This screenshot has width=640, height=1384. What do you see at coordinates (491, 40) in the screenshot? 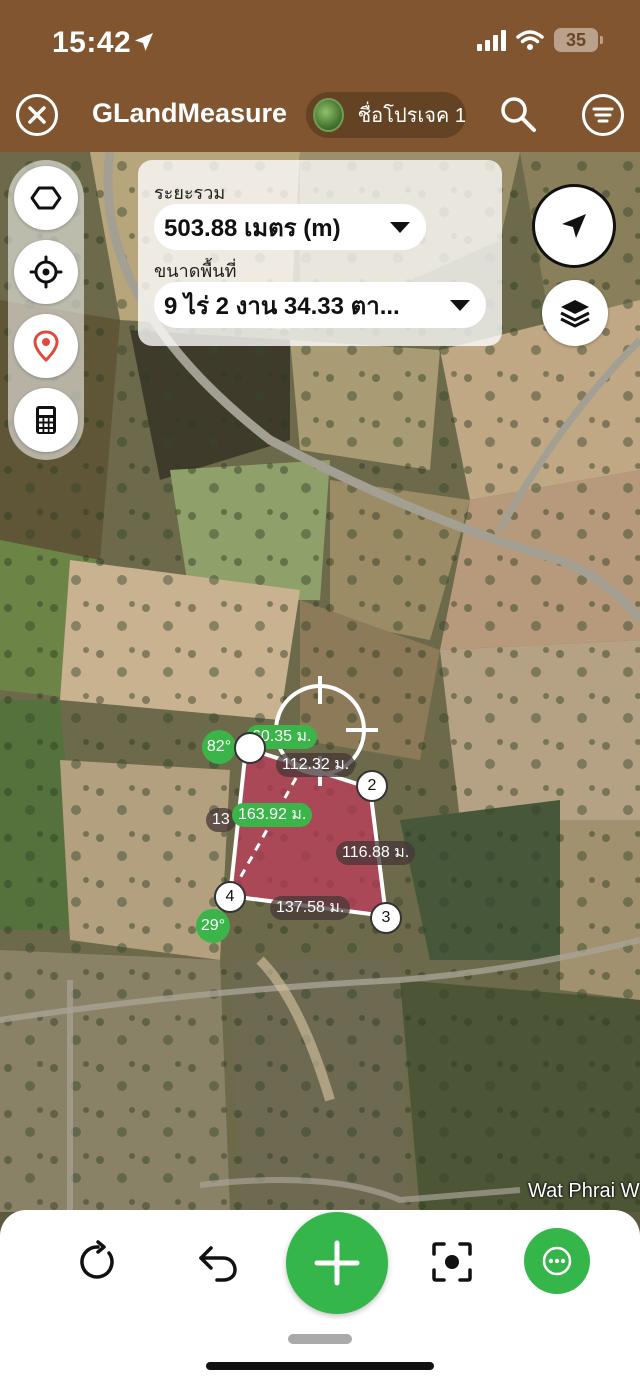
I see `cellular-signal-icon` at bounding box center [491, 40].